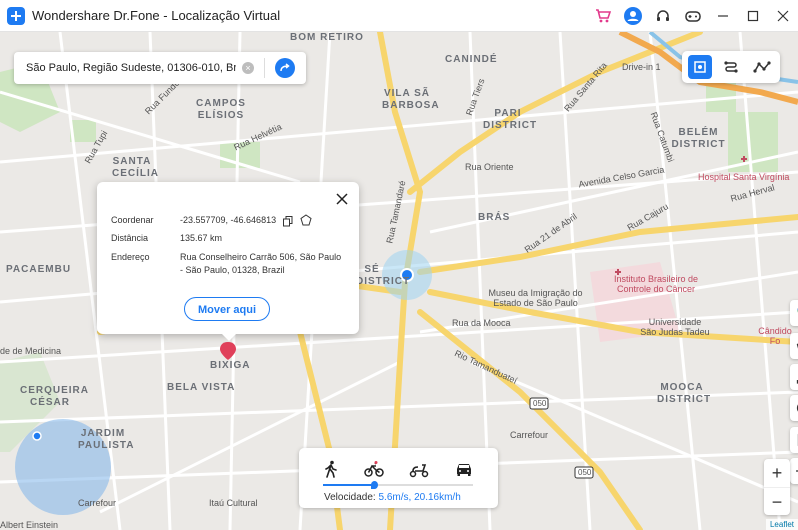  What do you see at coordinates (331, 469) in the screenshot?
I see `walk-icon` at bounding box center [331, 469].